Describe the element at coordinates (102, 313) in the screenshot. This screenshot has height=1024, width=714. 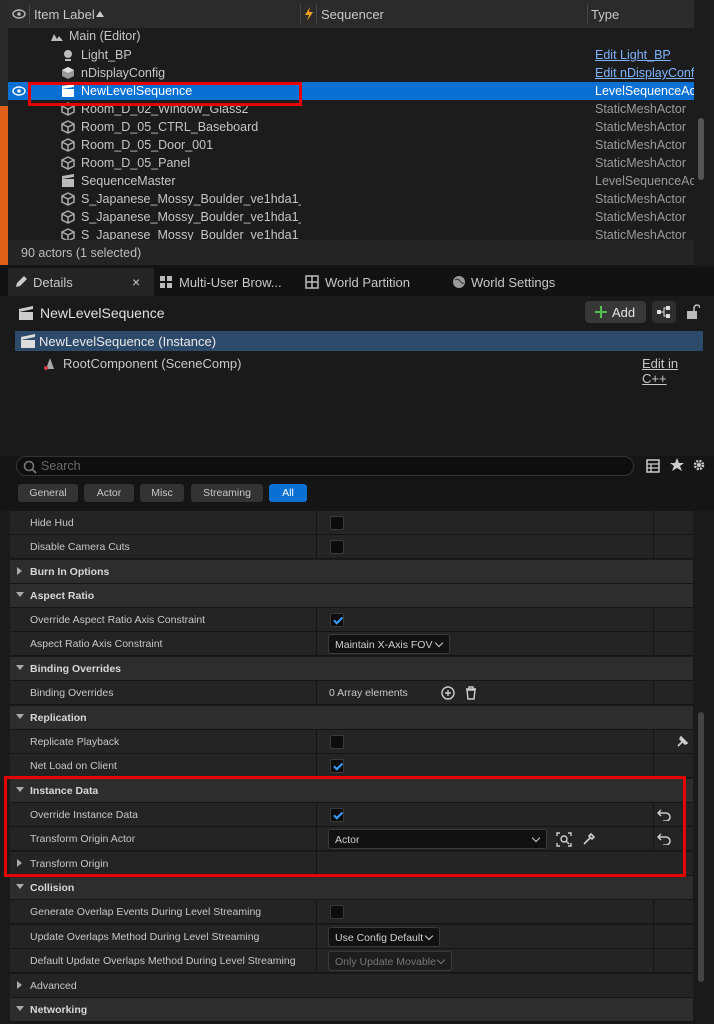
I see `actor-name: NewLevelSequence` at that location.